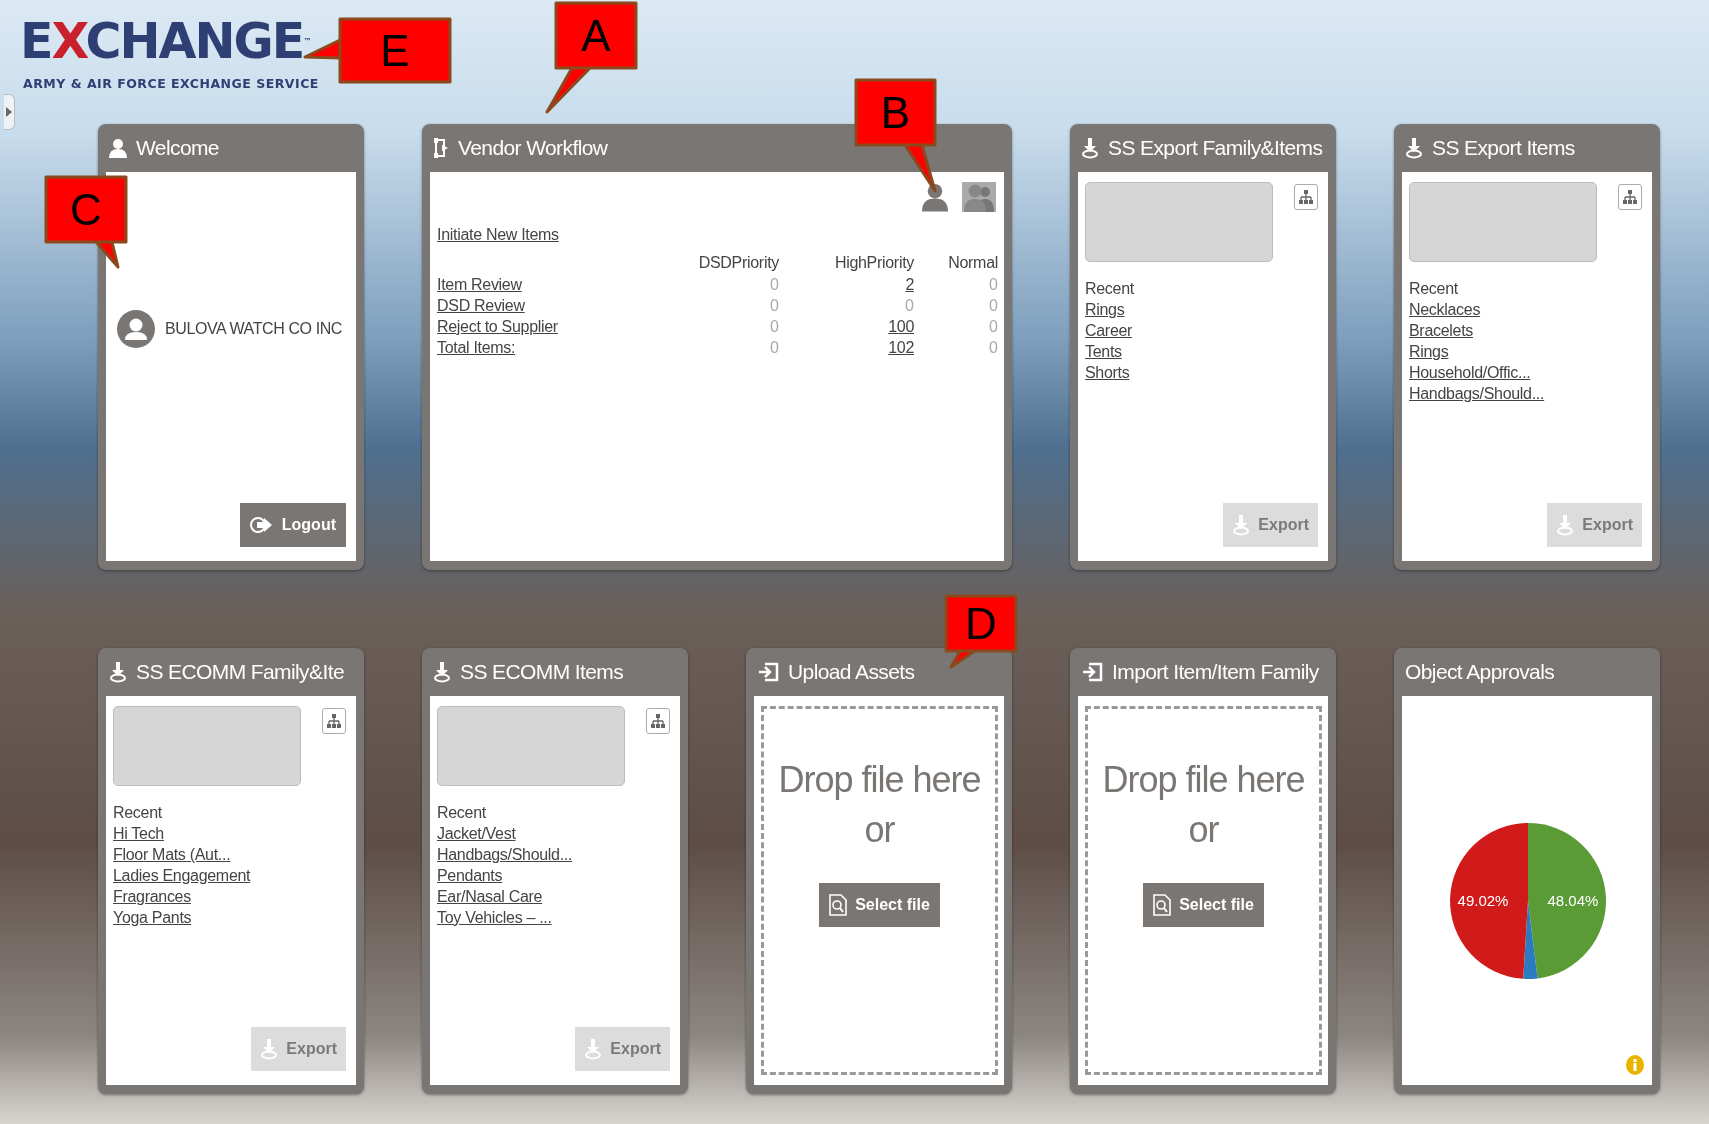 Image resolution: width=1709 pixels, height=1124 pixels. Describe the element at coordinates (479, 284) in the screenshot. I see `row-link: Item Review` at that location.